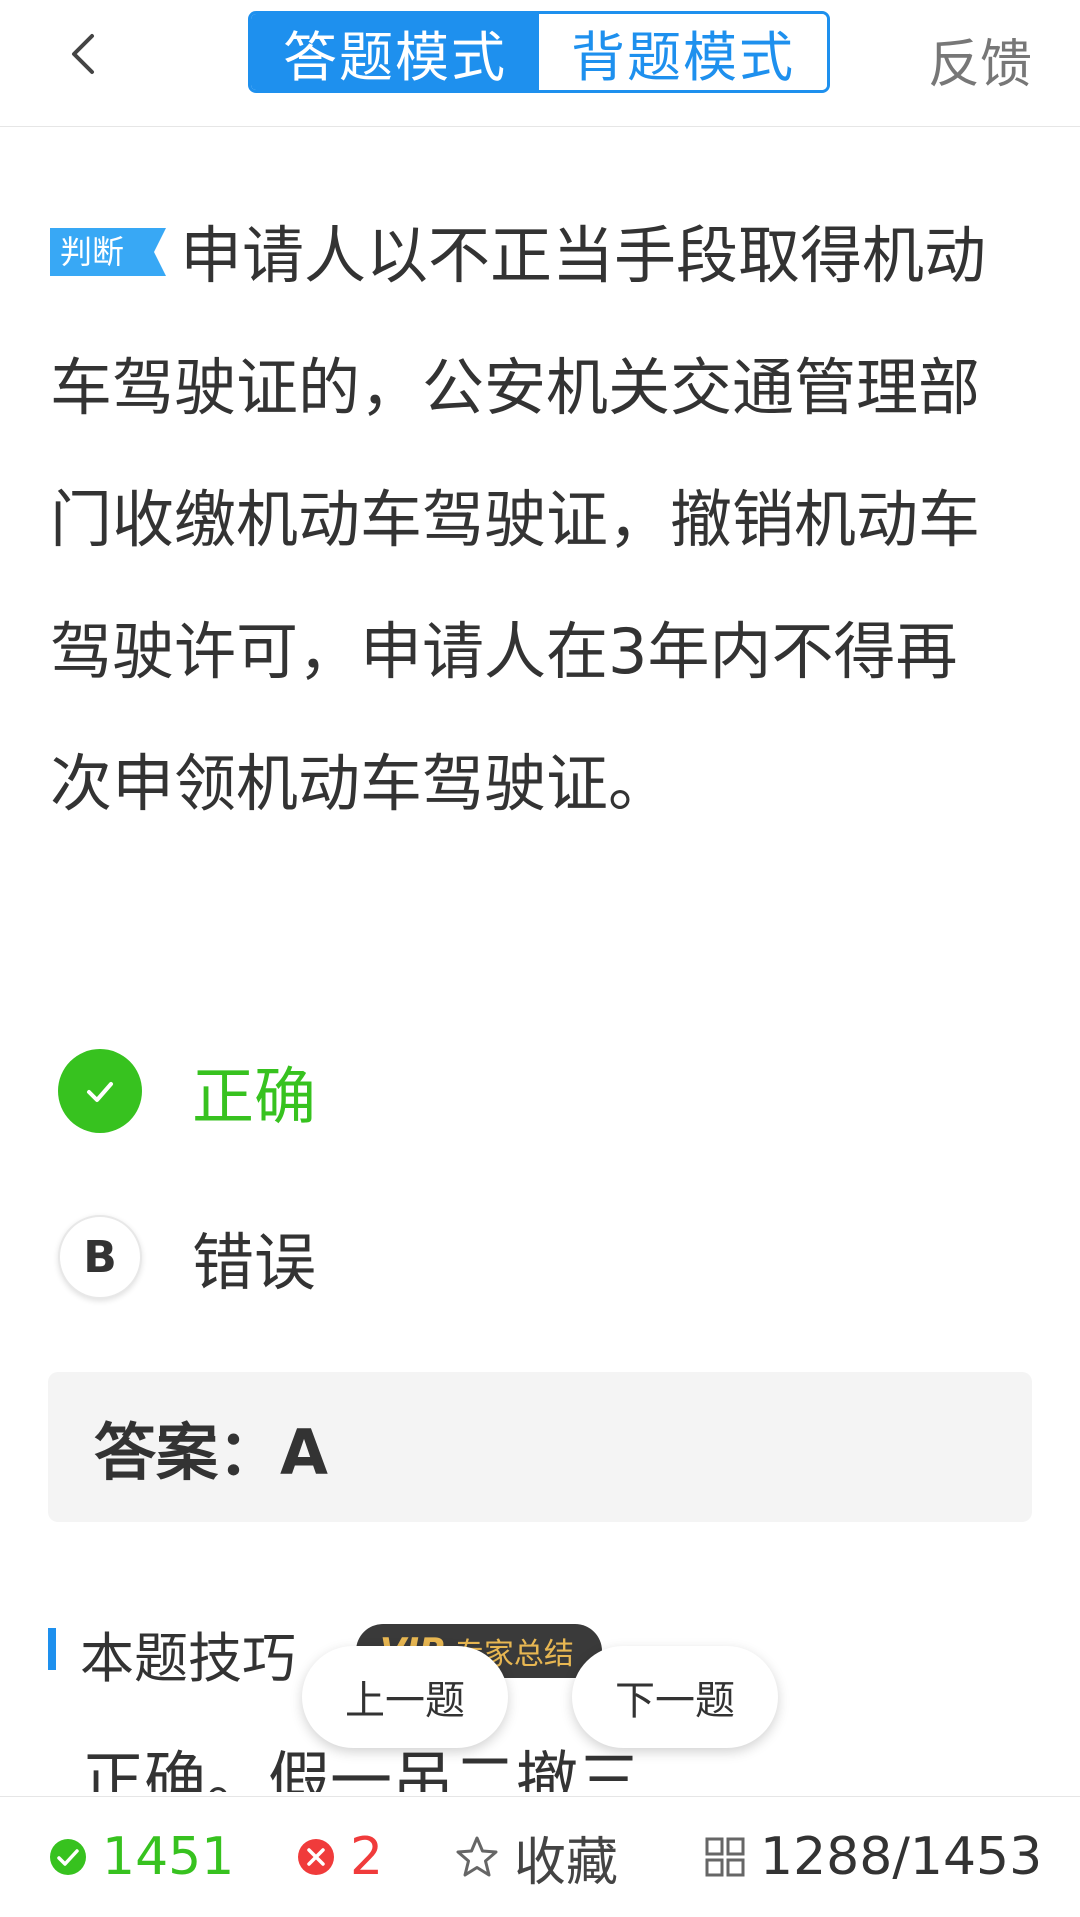  Describe the element at coordinates (566, 1862) in the screenshot. I see `favorite-label: 收藏` at that location.